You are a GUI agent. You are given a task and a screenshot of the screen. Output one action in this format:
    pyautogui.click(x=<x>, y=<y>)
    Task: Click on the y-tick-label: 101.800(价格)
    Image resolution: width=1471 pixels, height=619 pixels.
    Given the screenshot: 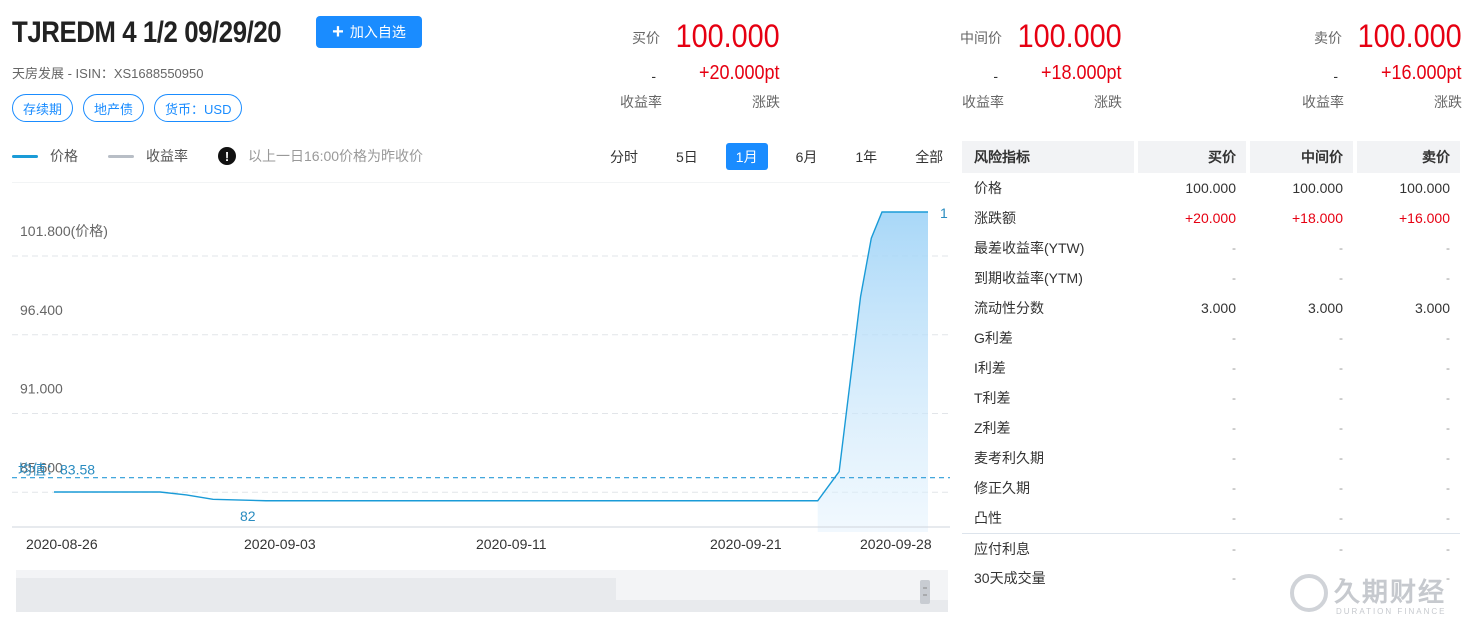 What is the action you would take?
    pyautogui.click(x=64, y=231)
    